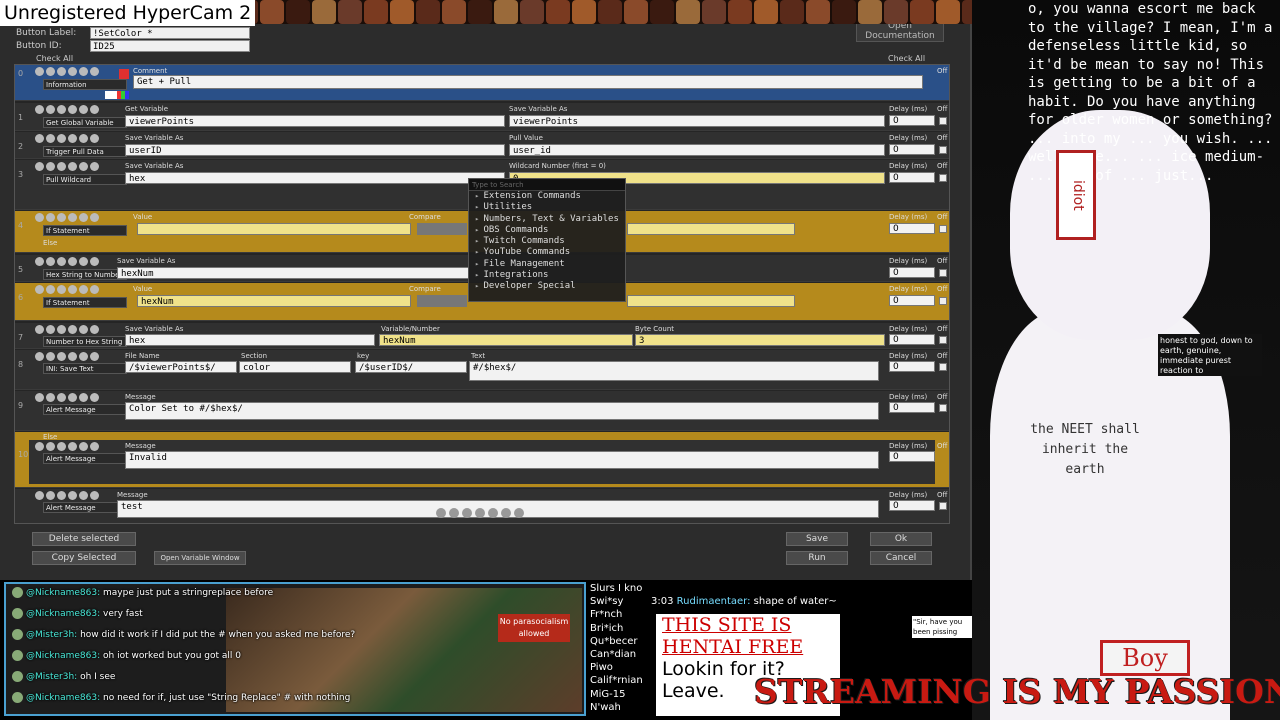  What do you see at coordinates (502, 460) in the screenshot?
I see `message-field: Invalid` at bounding box center [502, 460].